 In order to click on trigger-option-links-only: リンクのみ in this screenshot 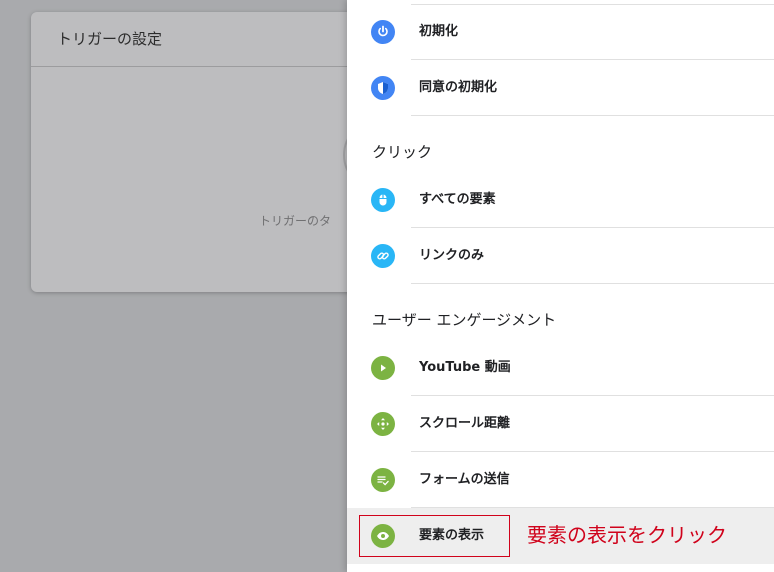, I will do `click(560, 256)`.